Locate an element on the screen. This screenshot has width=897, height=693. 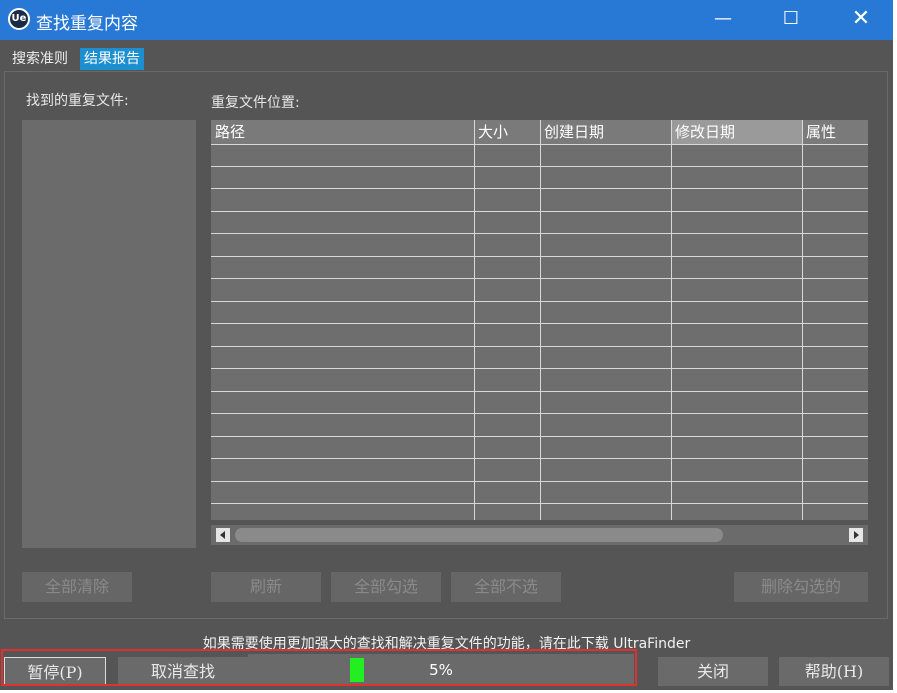
refresh-button: 刷新 is located at coordinates (266, 587).